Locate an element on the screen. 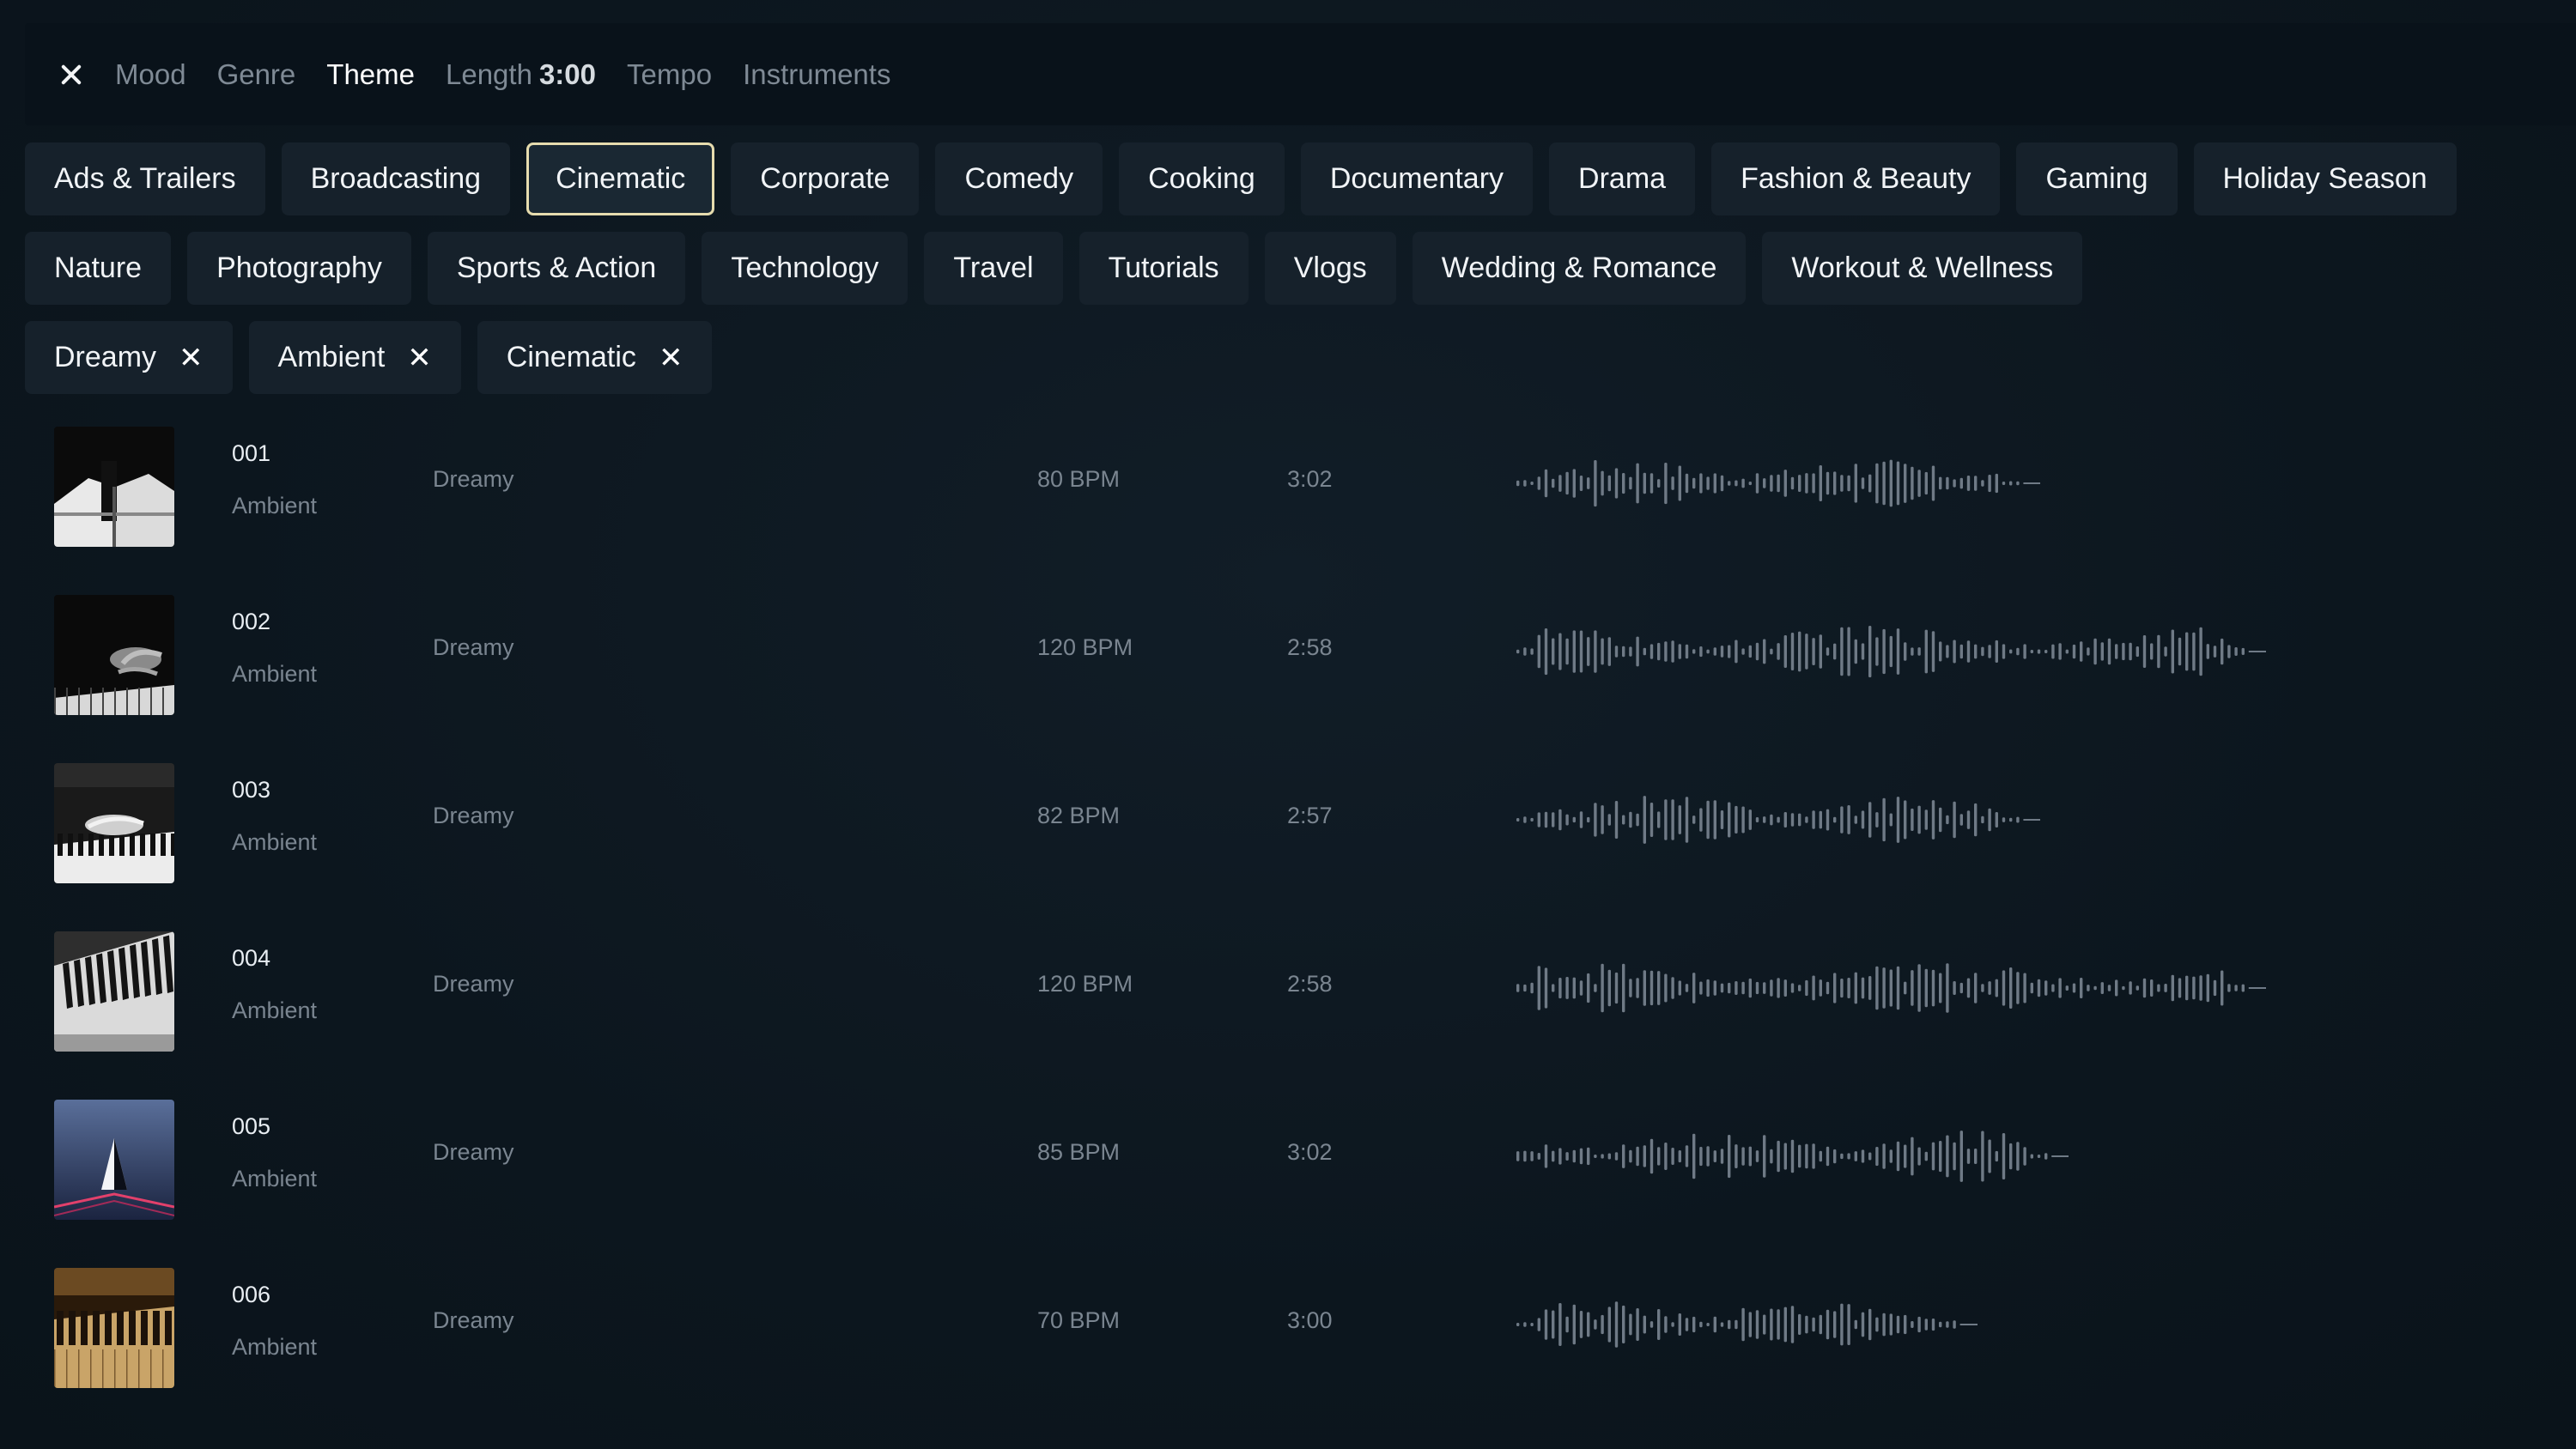 The height and width of the screenshot is (1449, 2576). active-filter-label: Cinematic is located at coordinates (571, 357).